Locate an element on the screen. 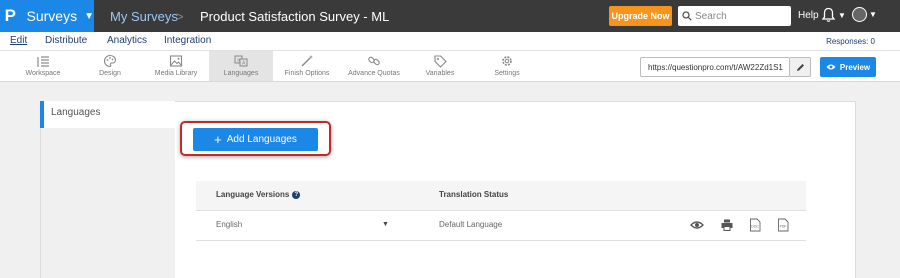 Image resolution: width=900 pixels, height=278 pixels. toolbar-design: Design is located at coordinates (110, 66).